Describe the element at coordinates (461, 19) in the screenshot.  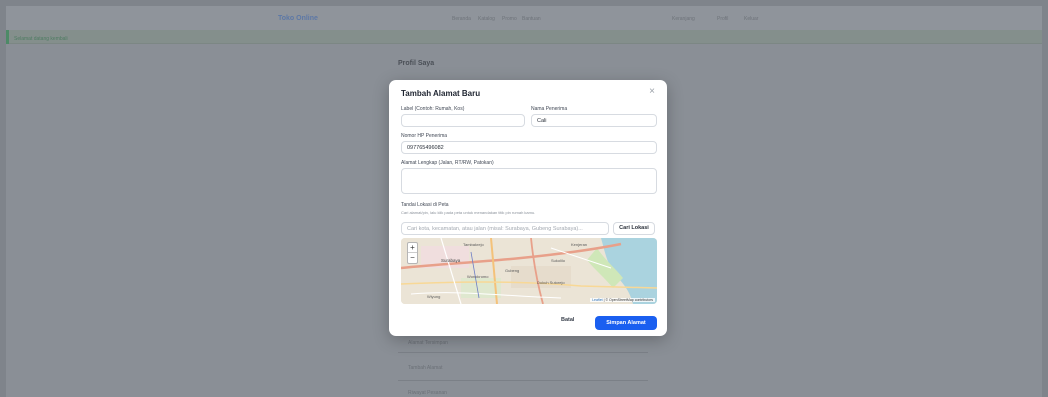
I see `background-nav-item: Beranda` at that location.